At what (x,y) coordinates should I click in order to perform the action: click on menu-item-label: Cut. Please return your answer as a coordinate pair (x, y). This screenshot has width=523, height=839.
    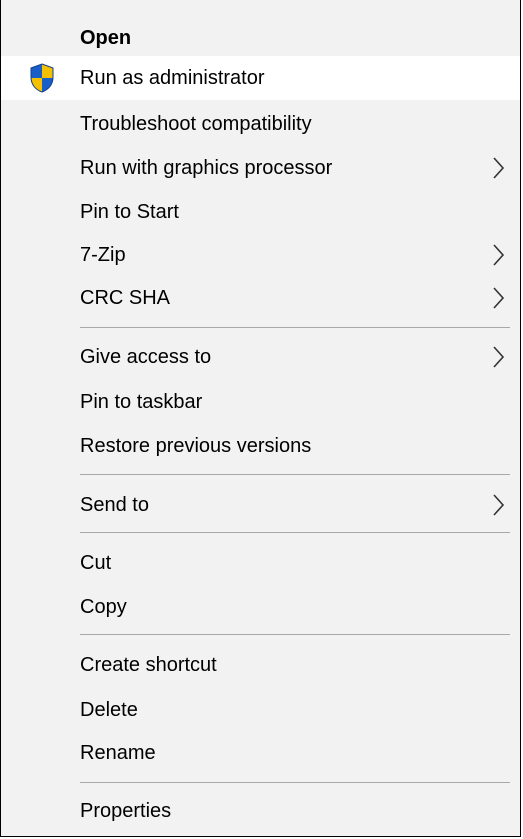
    Looking at the image, I should click on (96, 563).